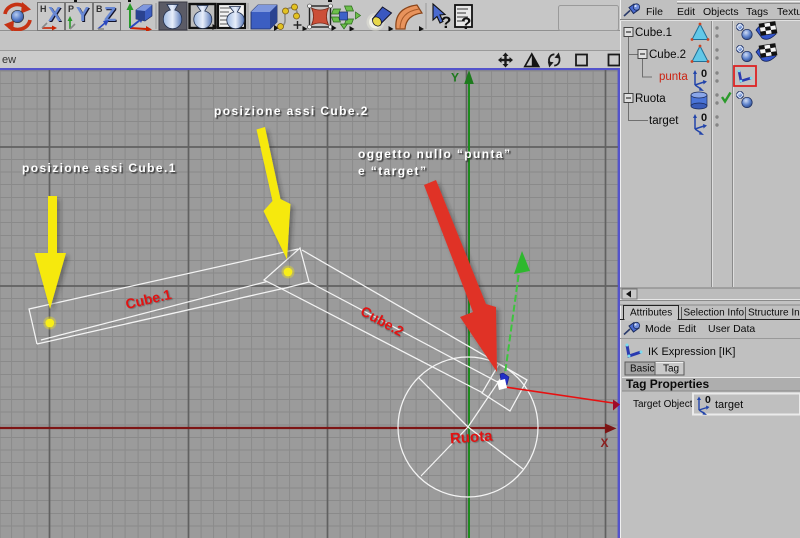  I want to click on svg-text: Ruota, so click(650, 99).